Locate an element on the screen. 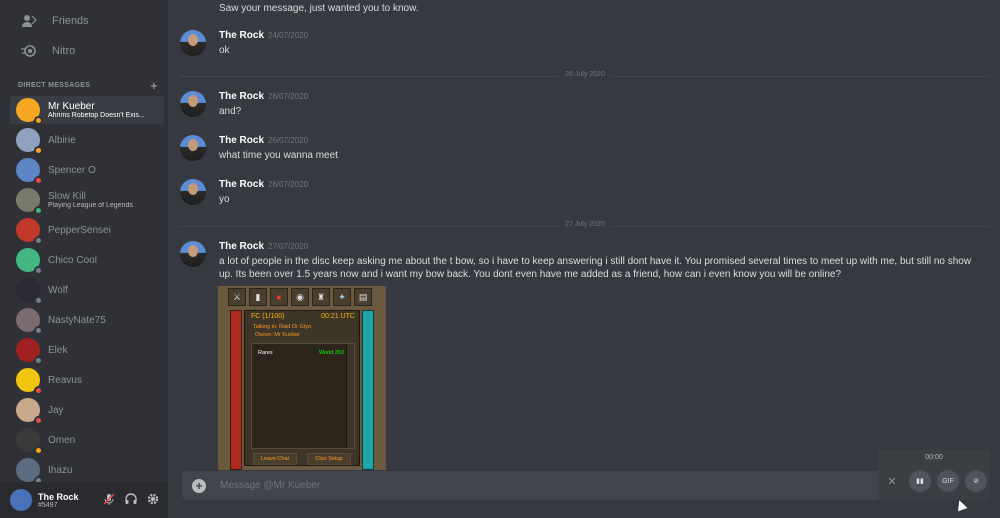 The height and width of the screenshot is (518, 1000). prayer-tab-icon: ✦ is located at coordinates (342, 297).